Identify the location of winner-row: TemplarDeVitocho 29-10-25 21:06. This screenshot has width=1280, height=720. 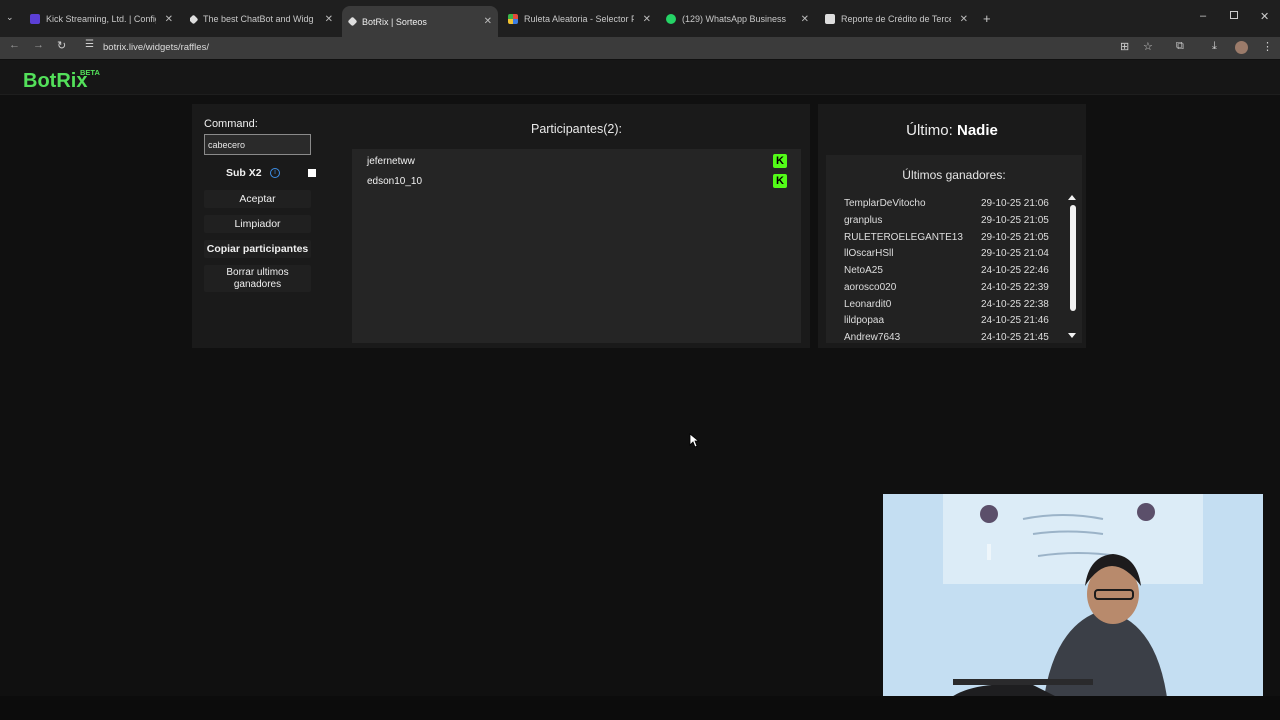
(949, 205).